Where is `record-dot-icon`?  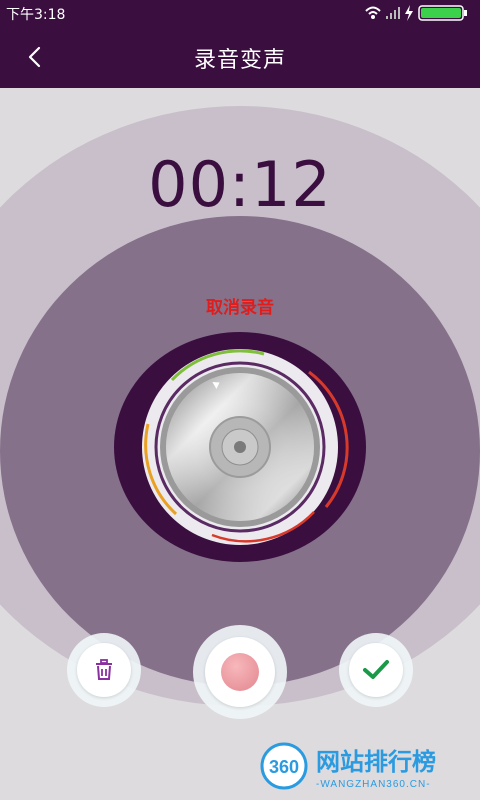 record-dot-icon is located at coordinates (240, 672).